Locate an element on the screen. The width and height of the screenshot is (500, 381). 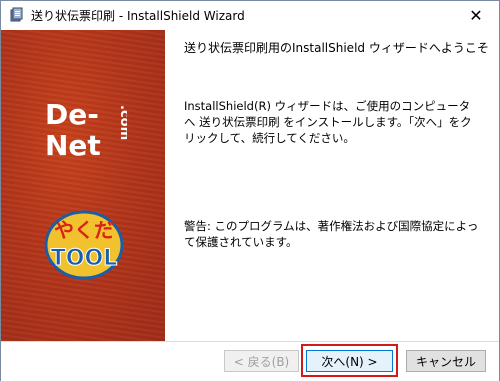
yakuda-tool-logo: やくだ TOOL is located at coordinates (84, 245).